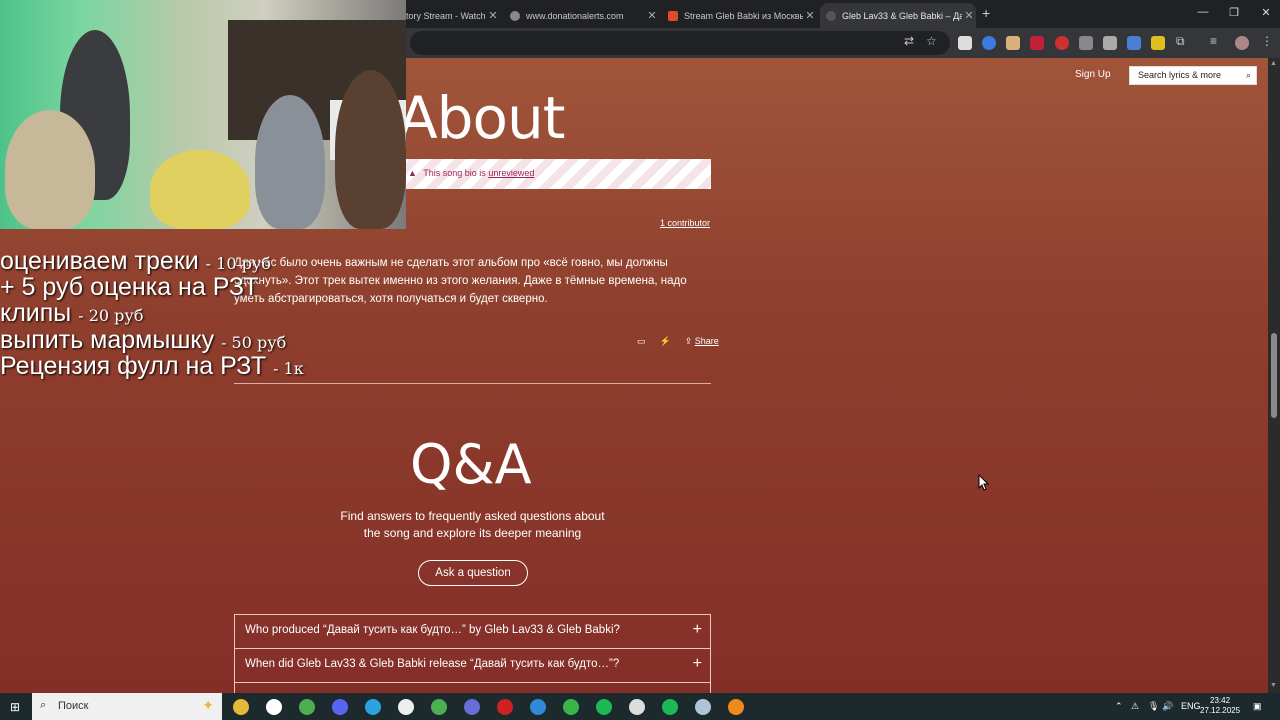 This screenshot has height=720, width=1280. I want to click on translate-icon: ⇄, so click(909, 41).